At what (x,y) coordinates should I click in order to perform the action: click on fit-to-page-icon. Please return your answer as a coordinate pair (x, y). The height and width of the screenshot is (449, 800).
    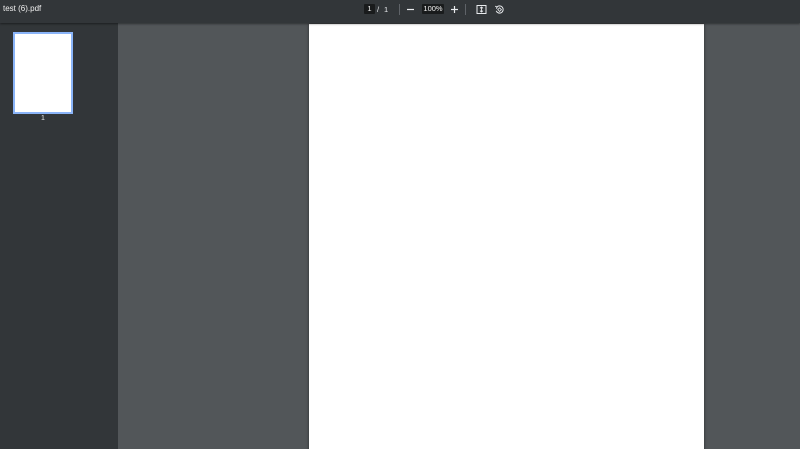
    Looking at the image, I should click on (481, 9).